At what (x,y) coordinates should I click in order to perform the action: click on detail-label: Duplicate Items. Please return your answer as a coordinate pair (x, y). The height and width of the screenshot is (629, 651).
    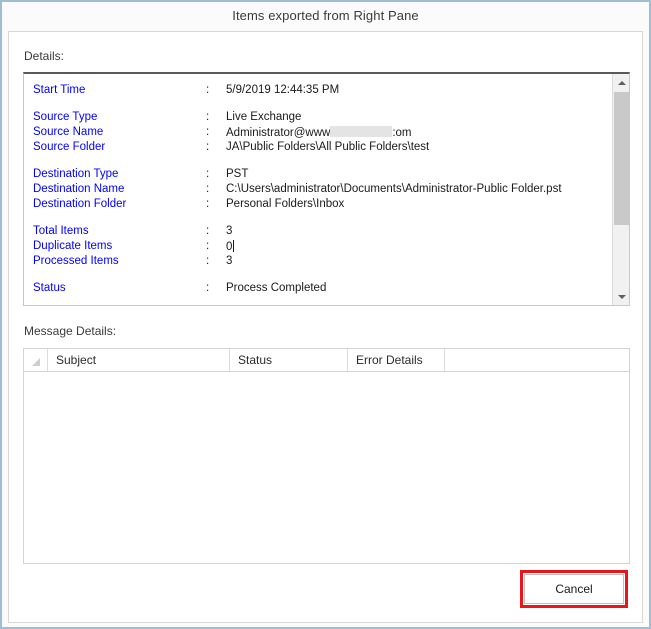
    Looking at the image, I should click on (73, 246).